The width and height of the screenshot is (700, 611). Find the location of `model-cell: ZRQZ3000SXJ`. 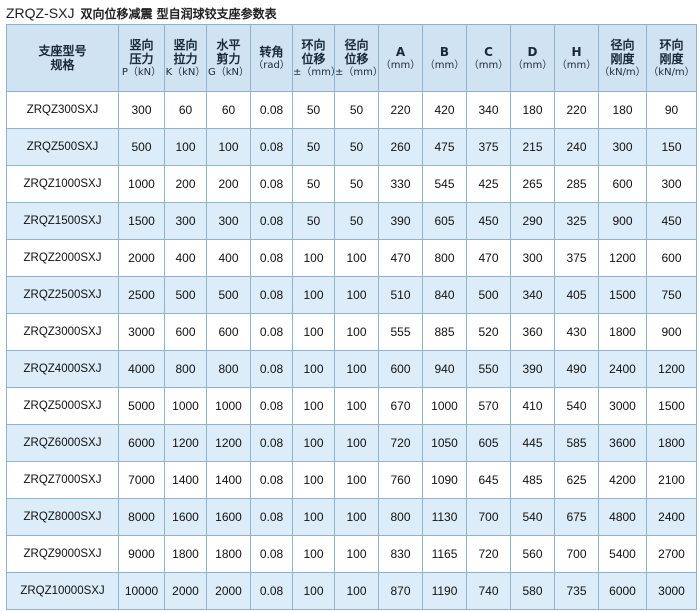

model-cell: ZRQZ3000SXJ is located at coordinates (62, 332).